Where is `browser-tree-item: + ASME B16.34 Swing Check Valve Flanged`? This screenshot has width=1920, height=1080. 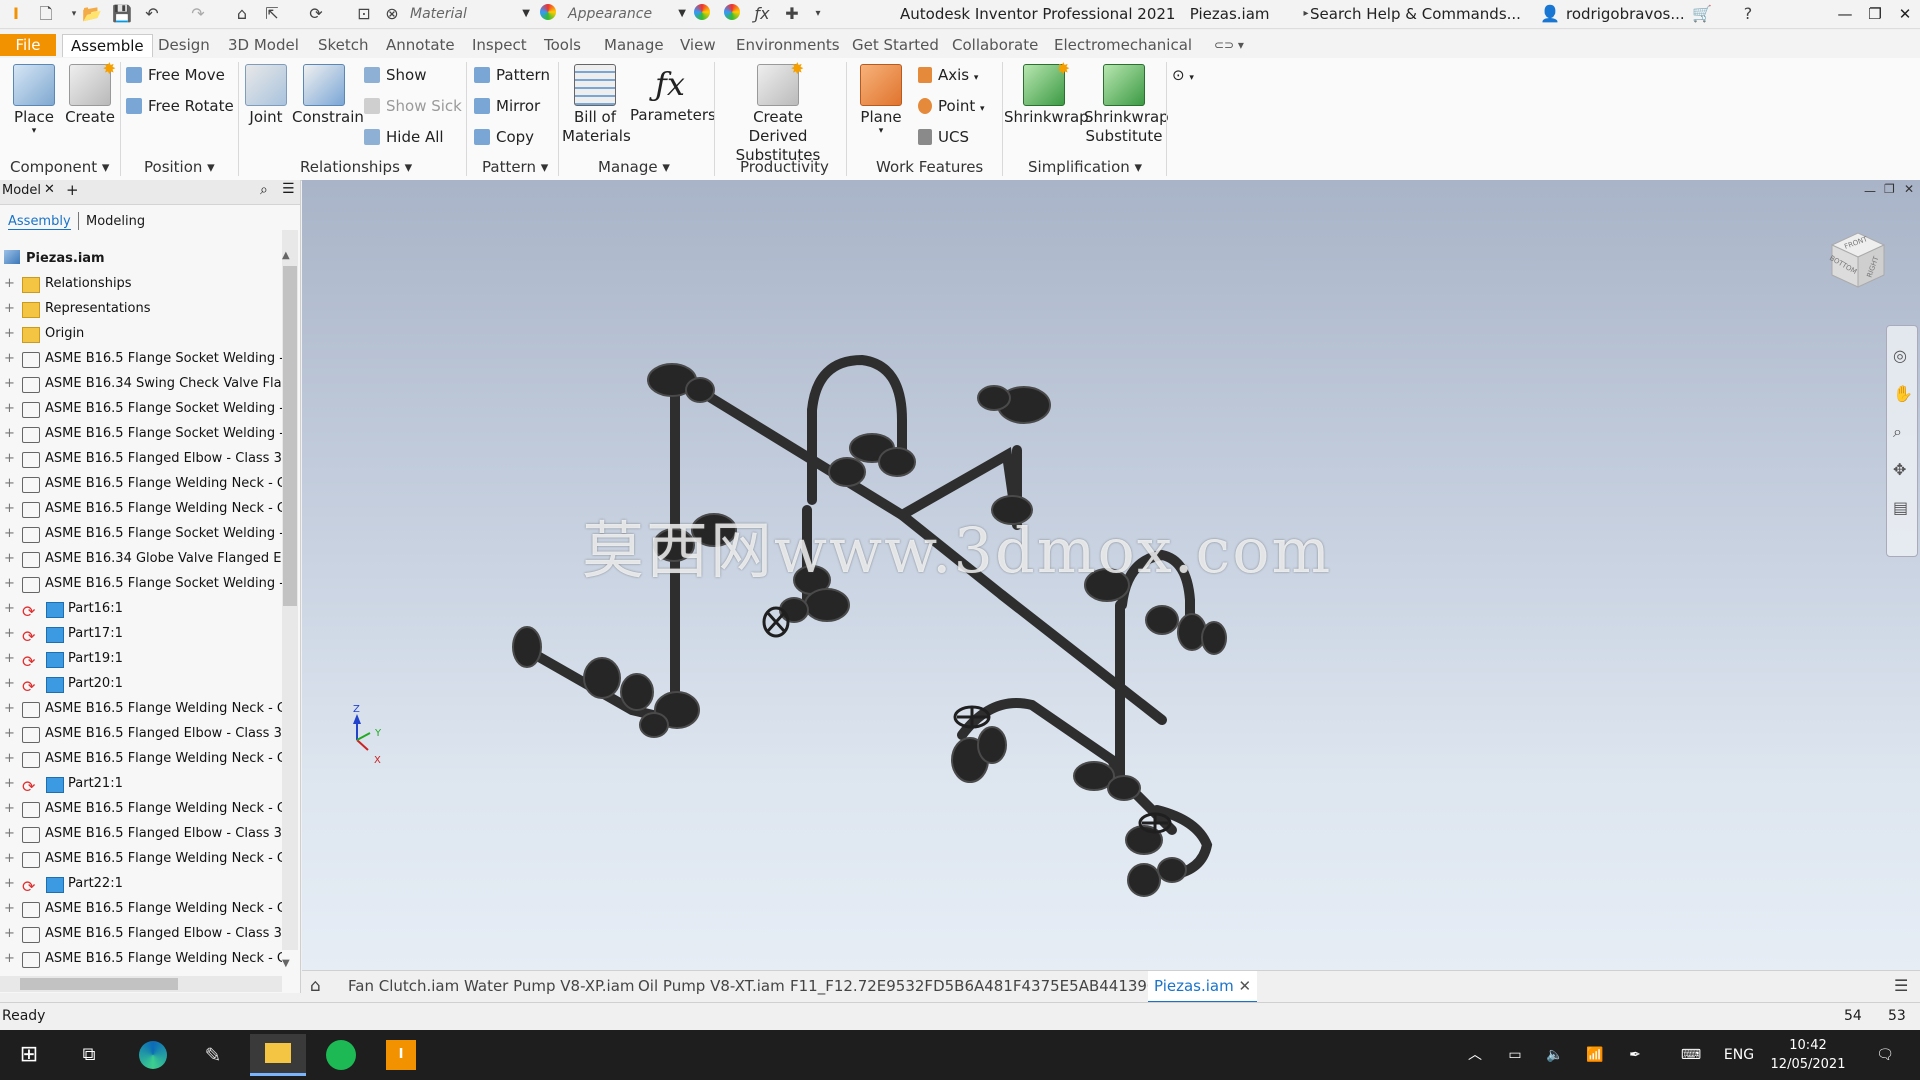 browser-tree-item: + ASME B16.34 Swing Check Valve Flanged is located at coordinates (141, 383).